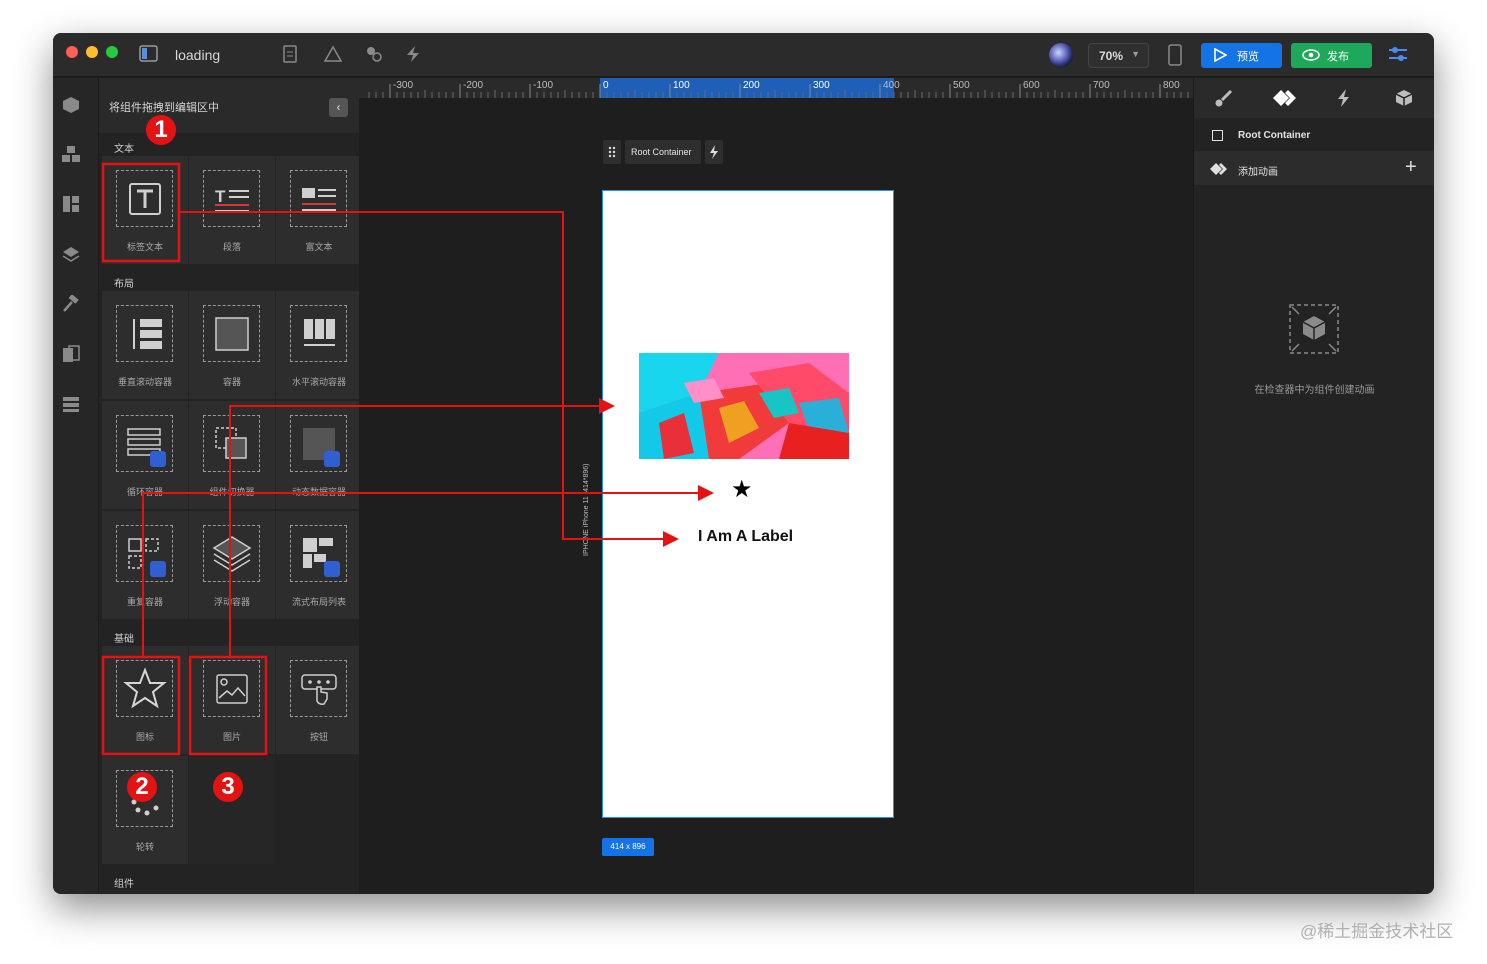 The image size is (1487, 964). What do you see at coordinates (228, 787) in the screenshot?
I see `annotation-badge-3: 3` at bounding box center [228, 787].